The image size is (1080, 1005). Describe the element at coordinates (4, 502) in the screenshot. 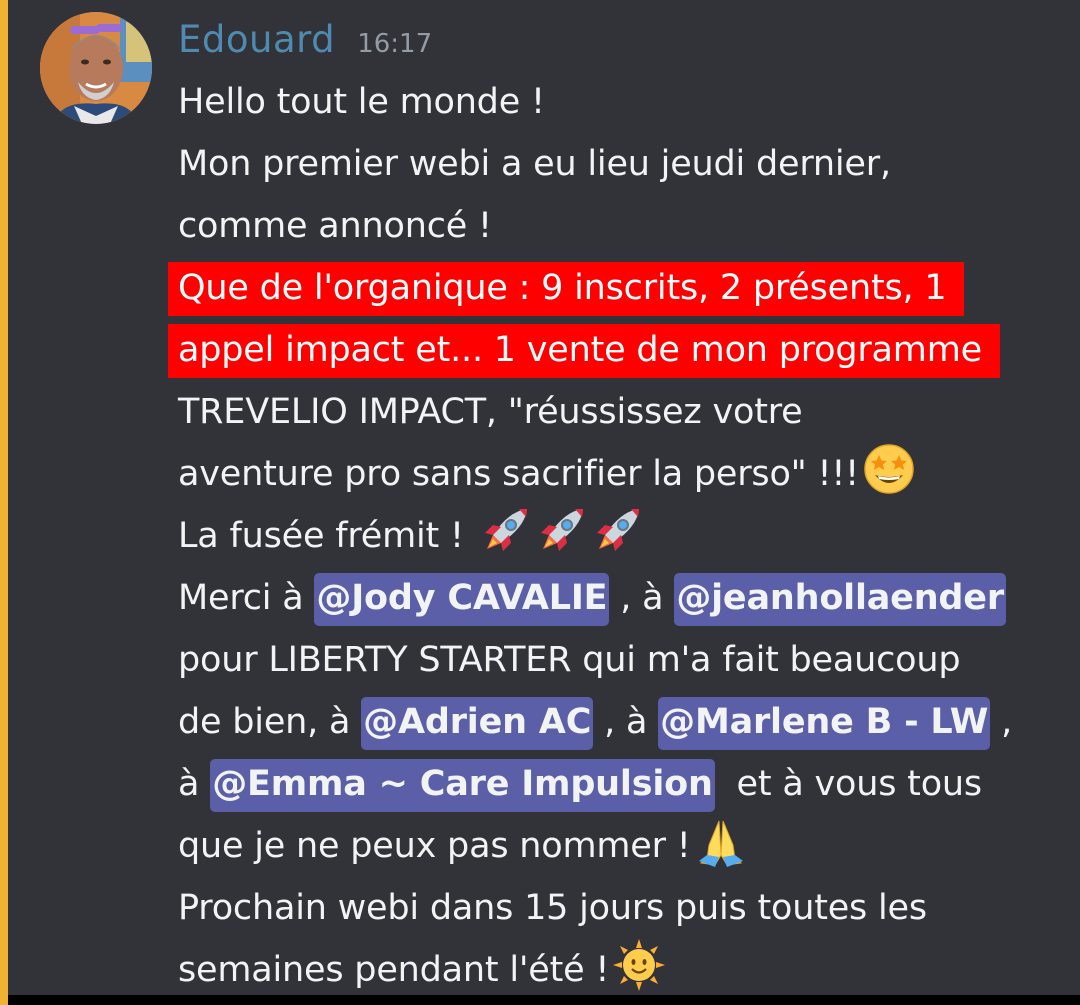

I see `channel-unread-bar` at that location.